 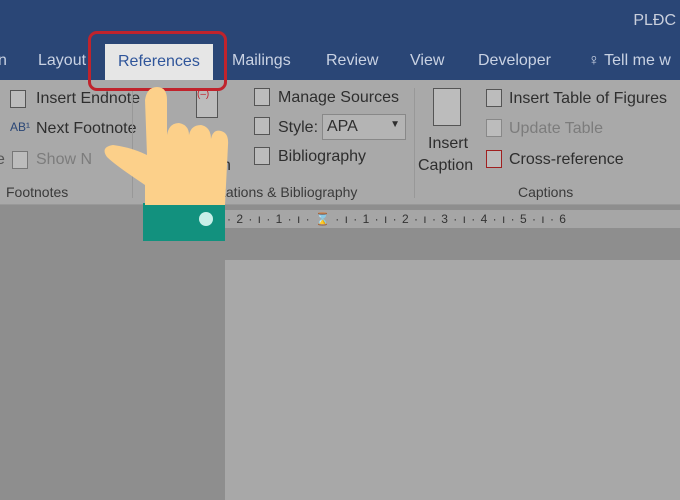 I want to click on citations-group-label: tations & Bibliography, so click(x=290, y=192).